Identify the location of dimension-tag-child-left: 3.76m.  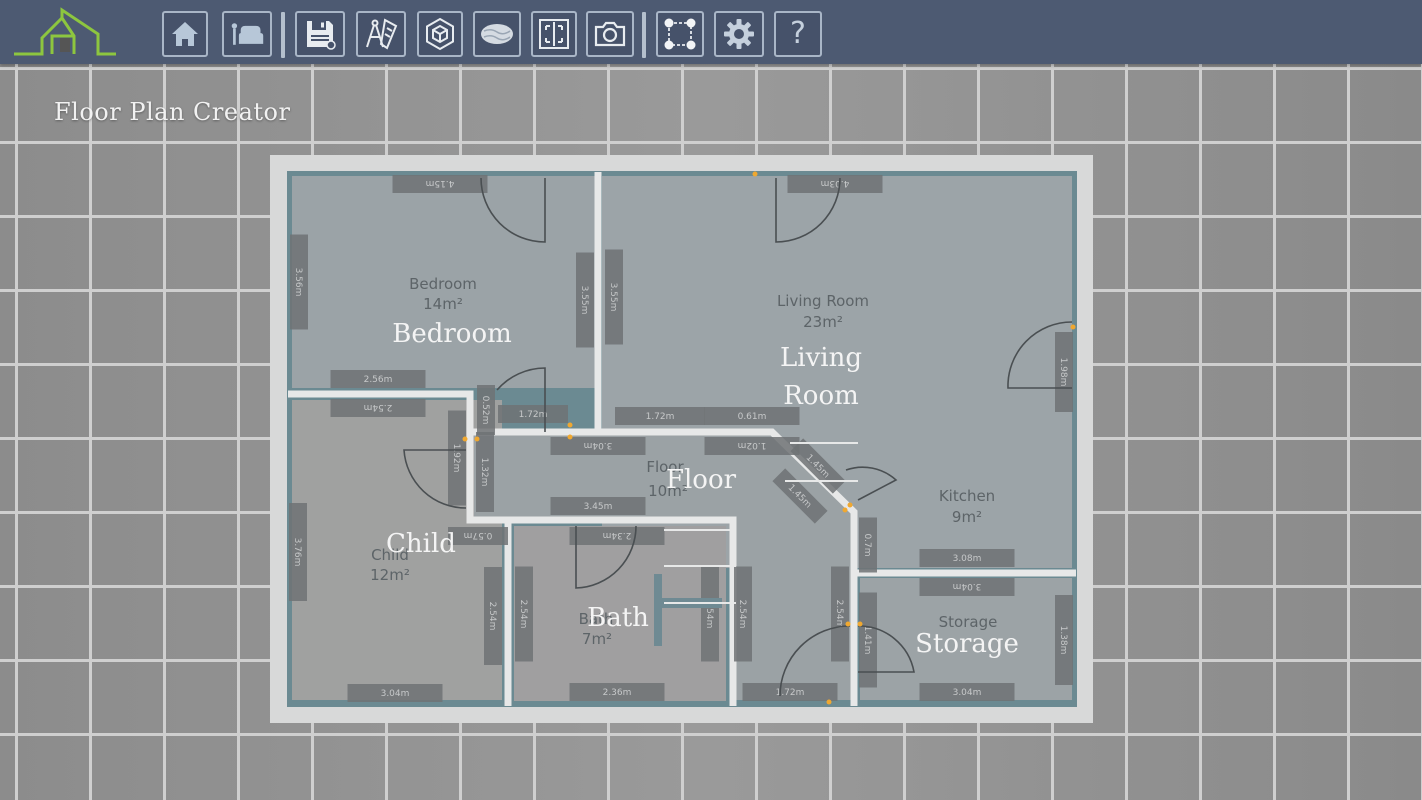
(298, 552).